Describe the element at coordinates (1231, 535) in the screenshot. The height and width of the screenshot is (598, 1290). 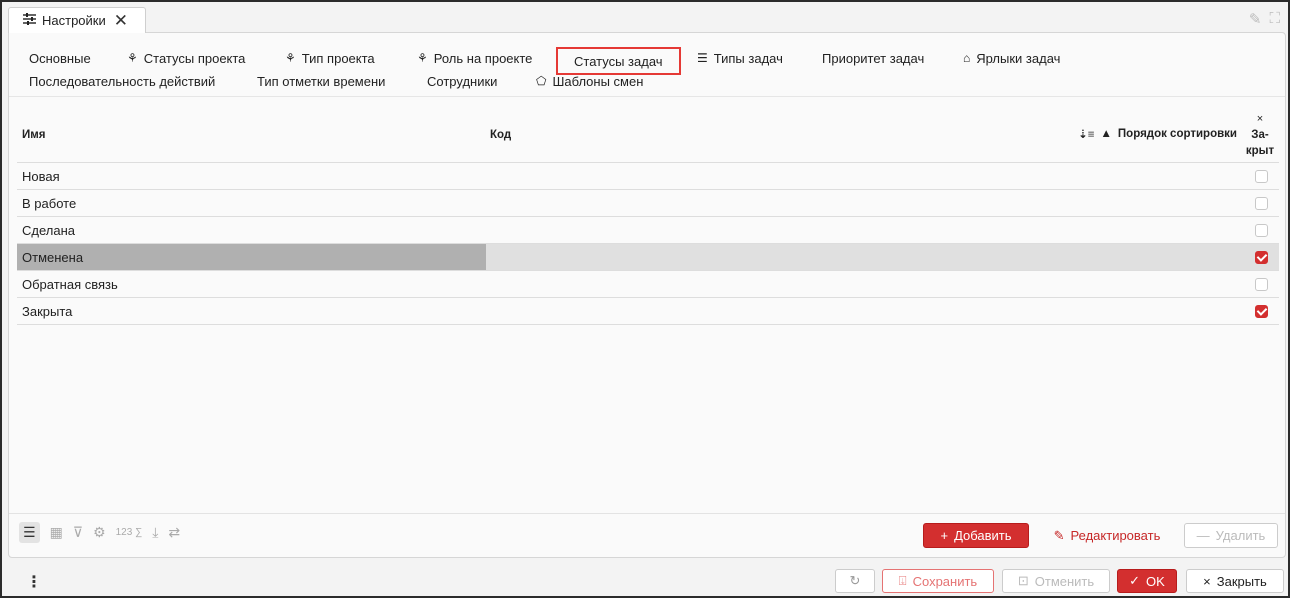
I see `delete-button: — Удалить` at that location.